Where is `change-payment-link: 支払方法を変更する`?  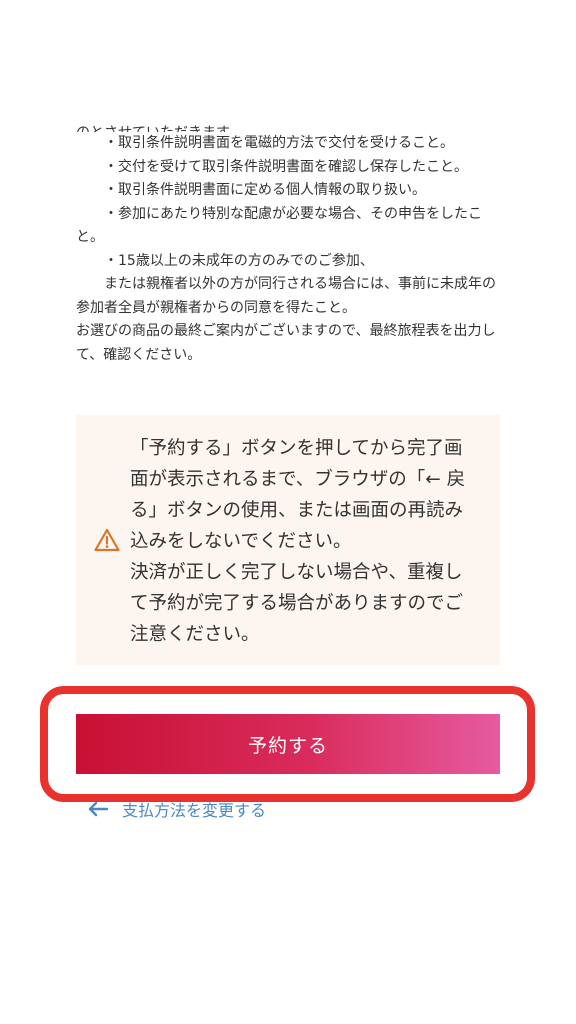
change-payment-link: 支払方法を変更する is located at coordinates (177, 809).